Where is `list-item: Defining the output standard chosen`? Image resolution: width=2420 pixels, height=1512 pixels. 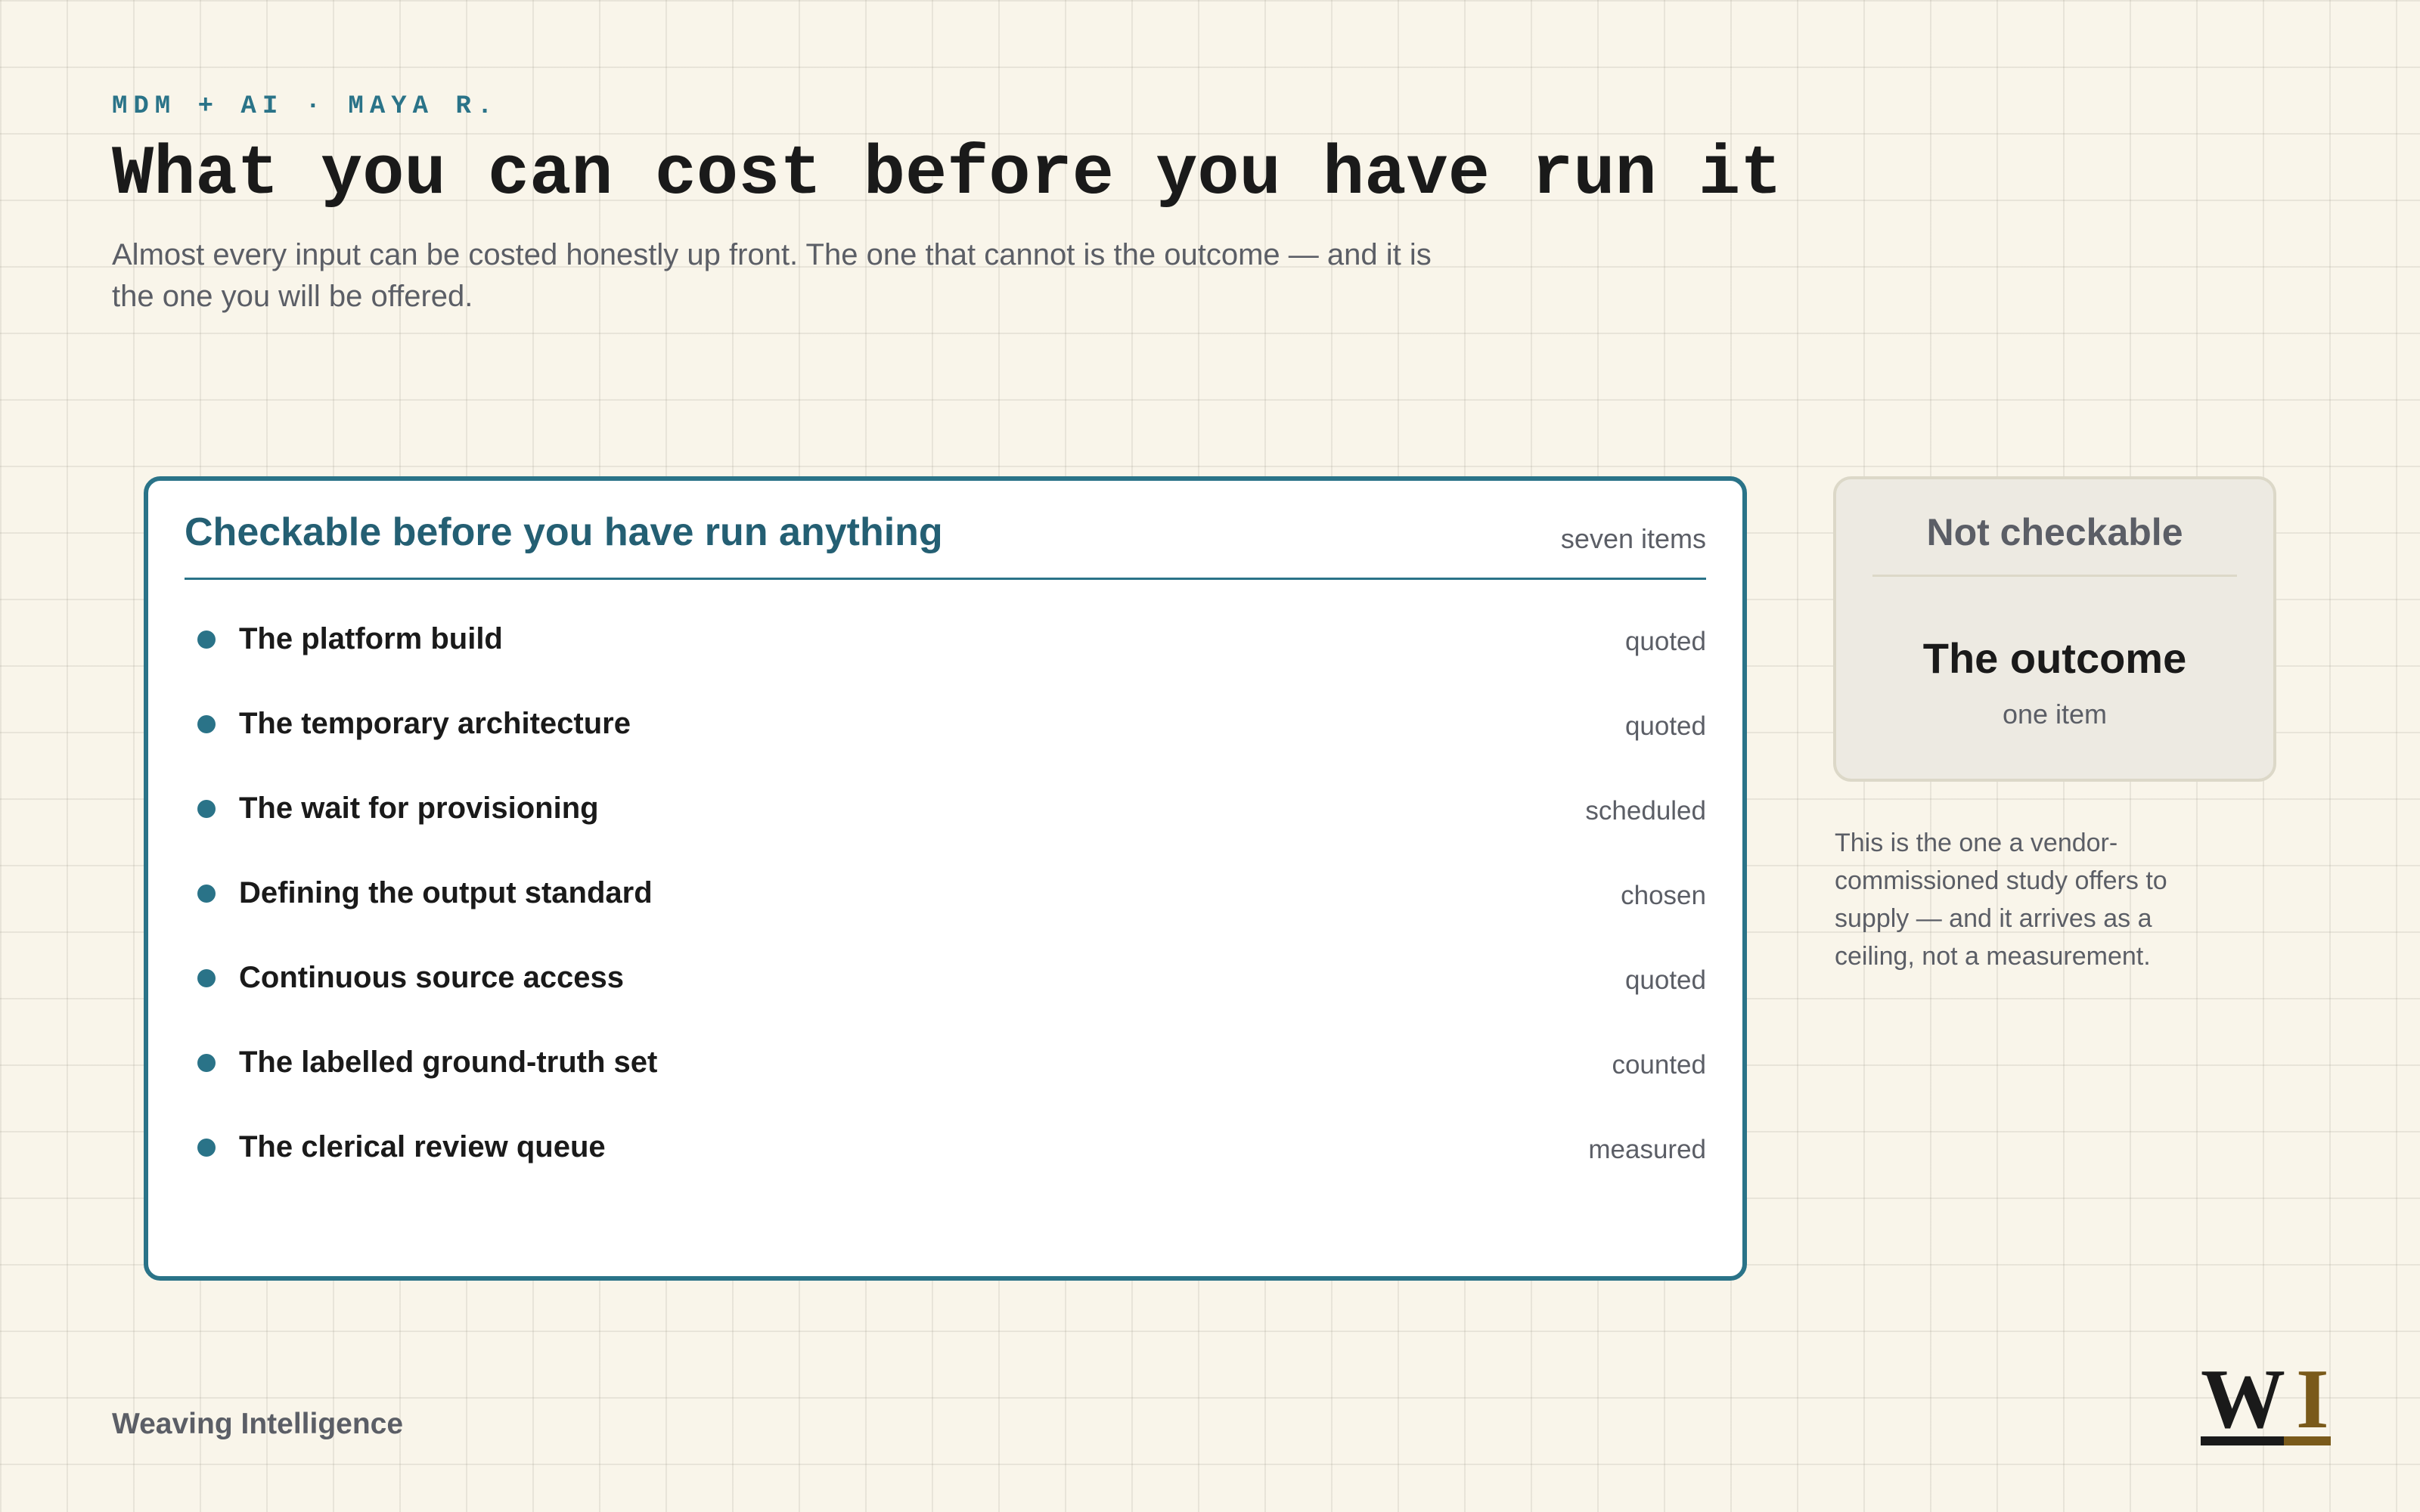
list-item: Defining the output standard chosen is located at coordinates (945, 894).